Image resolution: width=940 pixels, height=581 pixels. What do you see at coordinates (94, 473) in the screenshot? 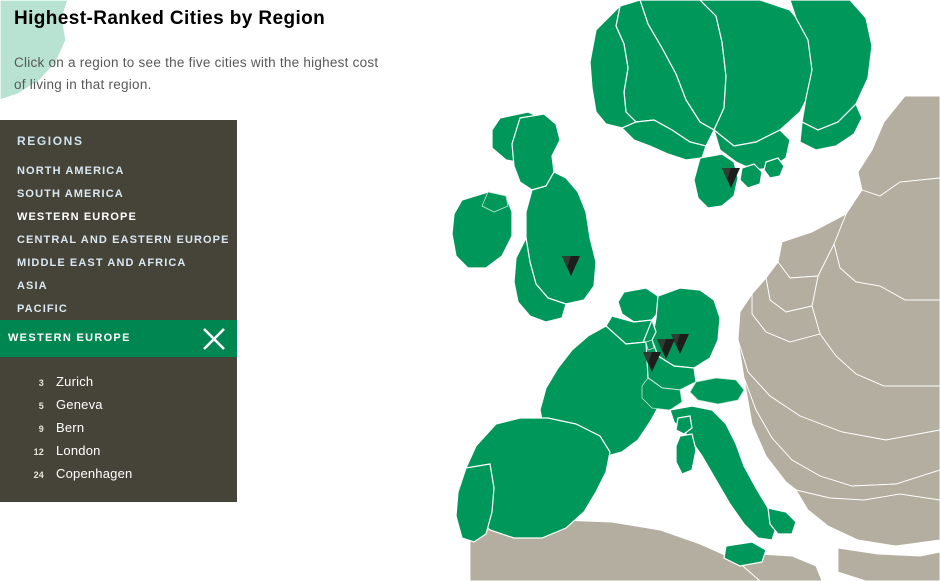
I see `city-name: Copenhagen` at bounding box center [94, 473].